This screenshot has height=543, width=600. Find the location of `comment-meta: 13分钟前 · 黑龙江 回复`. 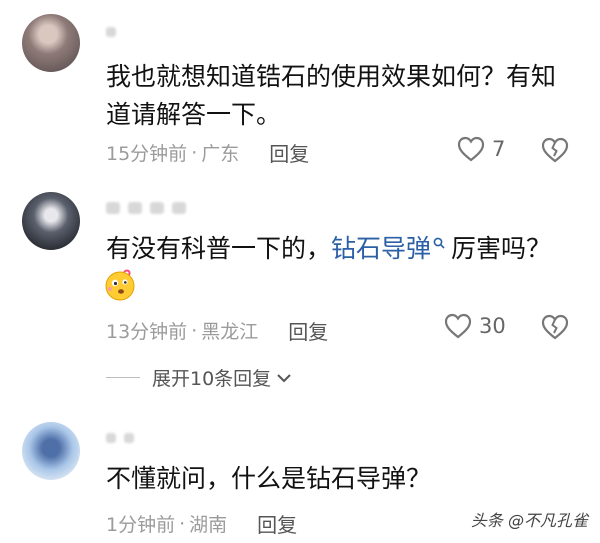

comment-meta: 13分钟前 · 黑龙江 回复 is located at coordinates (217, 330).